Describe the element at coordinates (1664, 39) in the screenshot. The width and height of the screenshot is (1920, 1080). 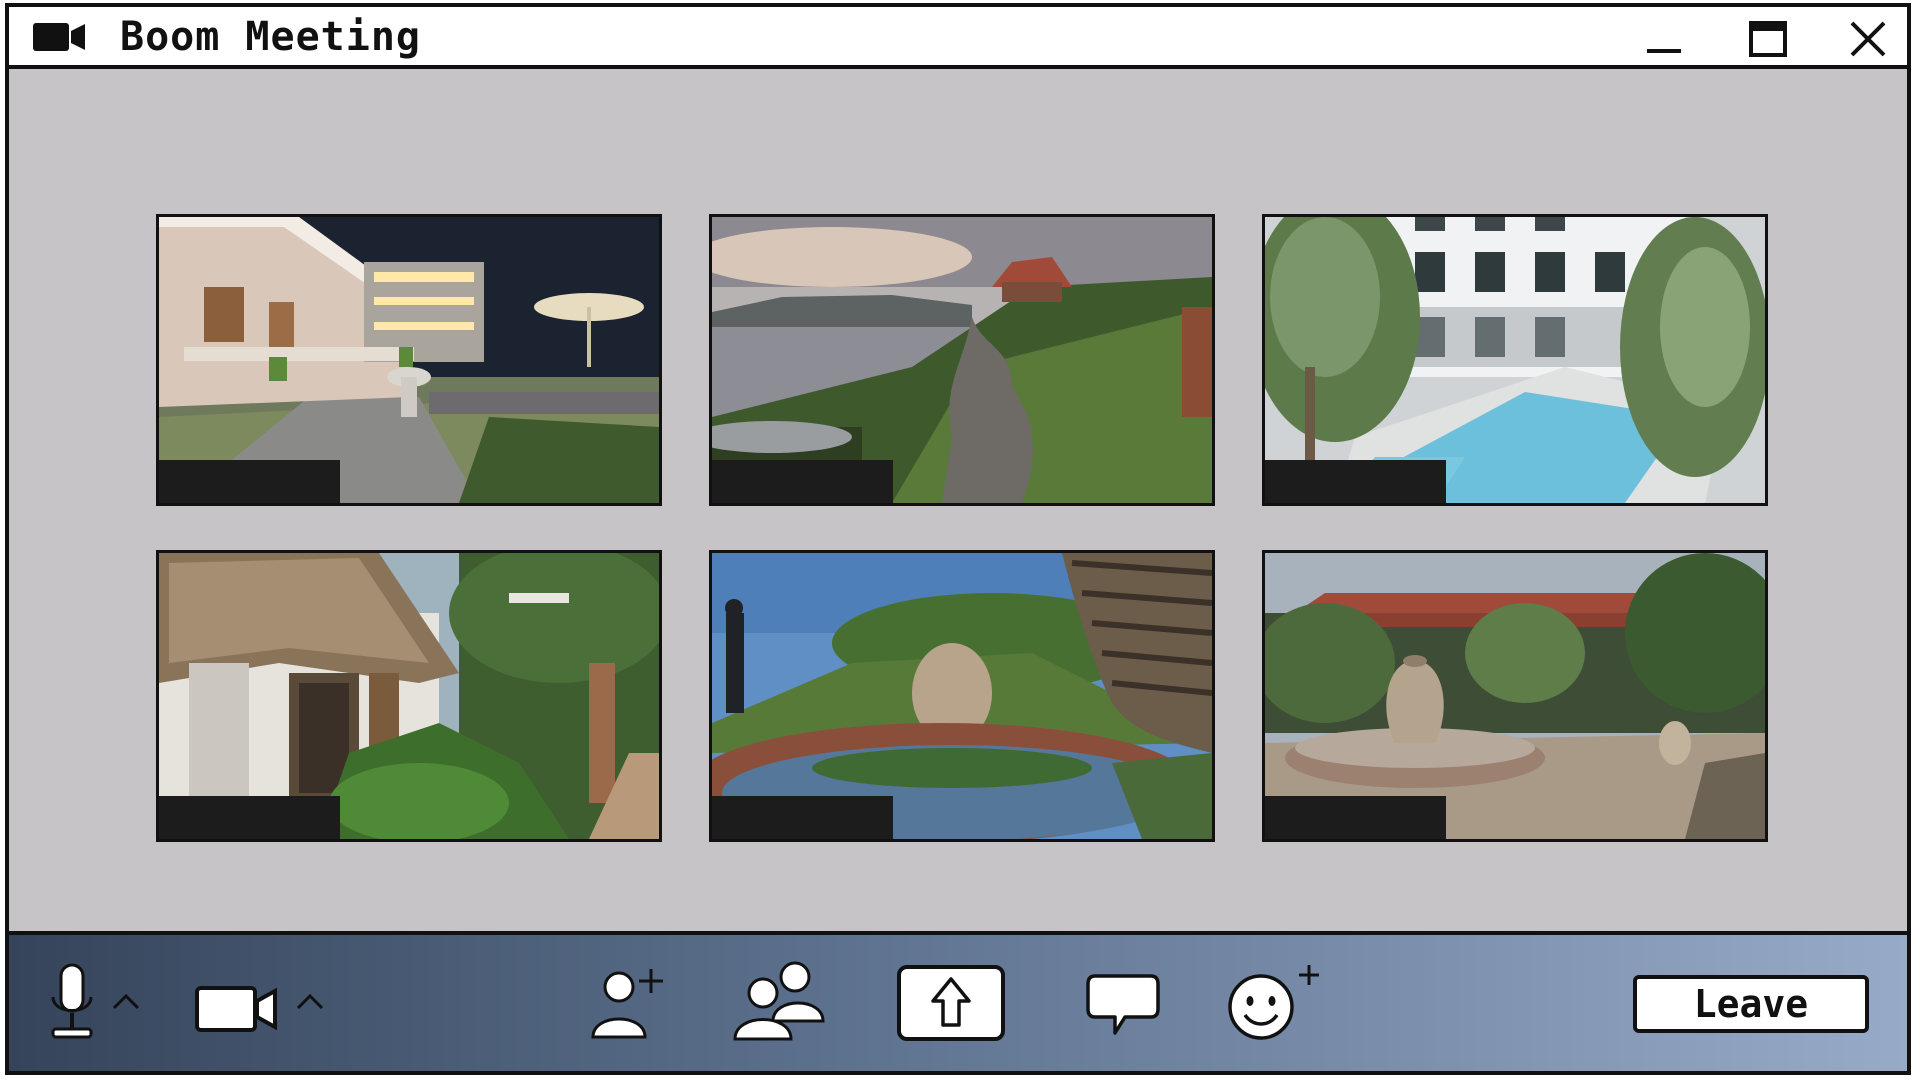
I see `minimize-button` at that location.